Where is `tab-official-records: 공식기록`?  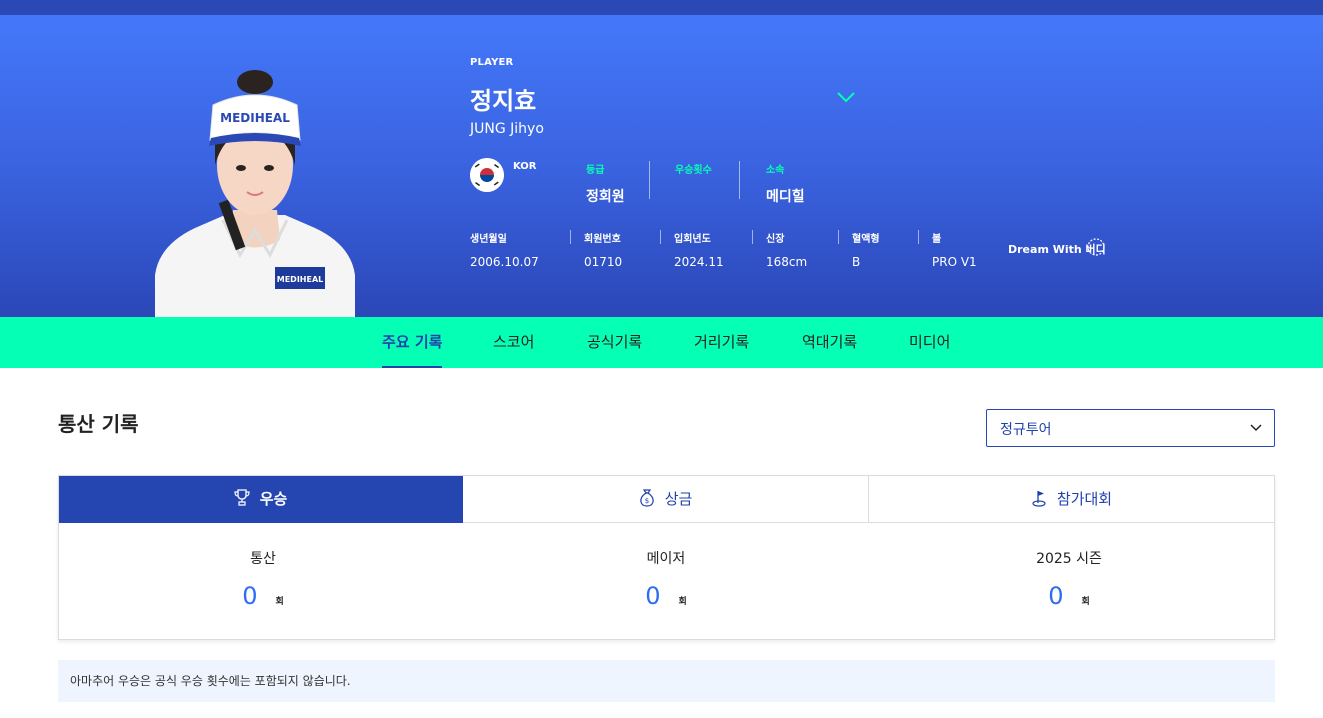
tab-official-records: 공식기록 is located at coordinates (614, 349).